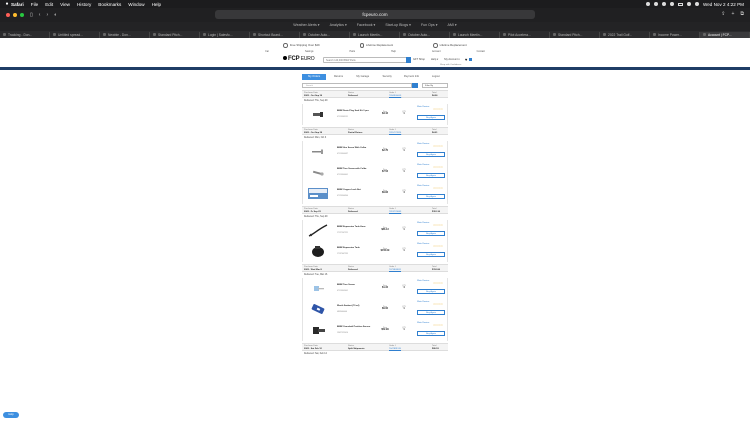  Describe the element at coordinates (306, 25) in the screenshot. I see `favorite-item: Weather Alerts ▾` at that location.